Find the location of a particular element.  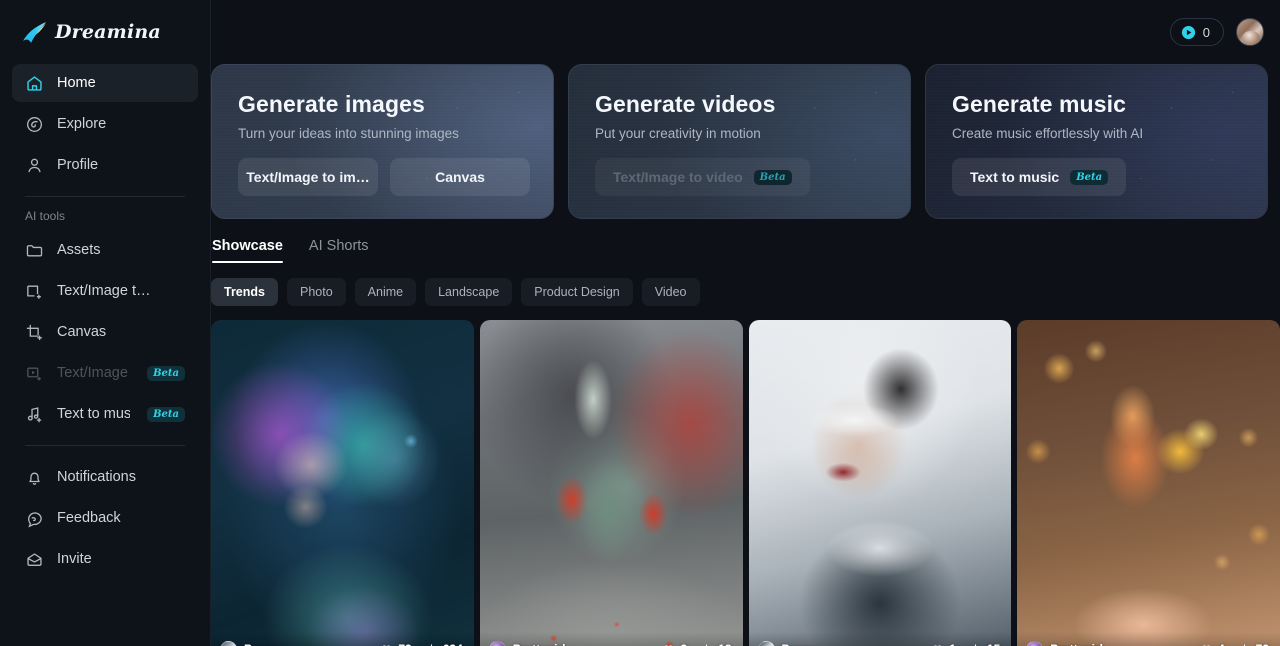

canvas-button: Canvas is located at coordinates (460, 177).